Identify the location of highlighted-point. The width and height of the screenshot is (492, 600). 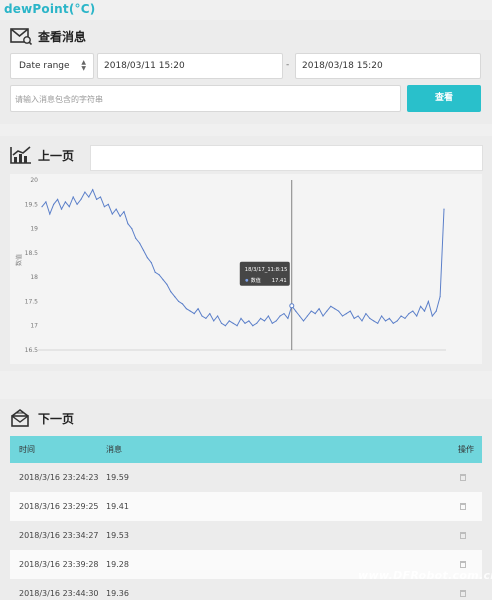
(292, 306).